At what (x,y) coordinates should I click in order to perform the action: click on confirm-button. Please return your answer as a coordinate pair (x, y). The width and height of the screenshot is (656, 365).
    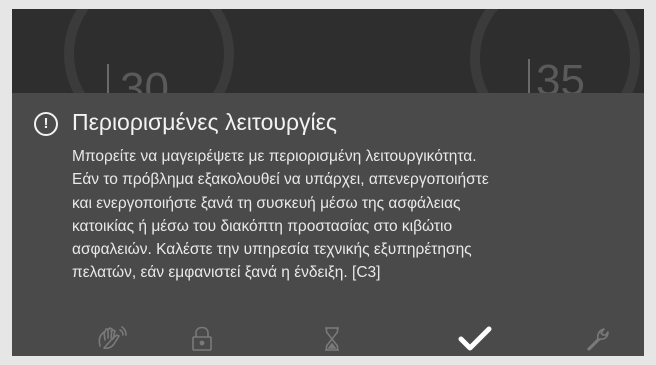
    Looking at the image, I should click on (475, 338).